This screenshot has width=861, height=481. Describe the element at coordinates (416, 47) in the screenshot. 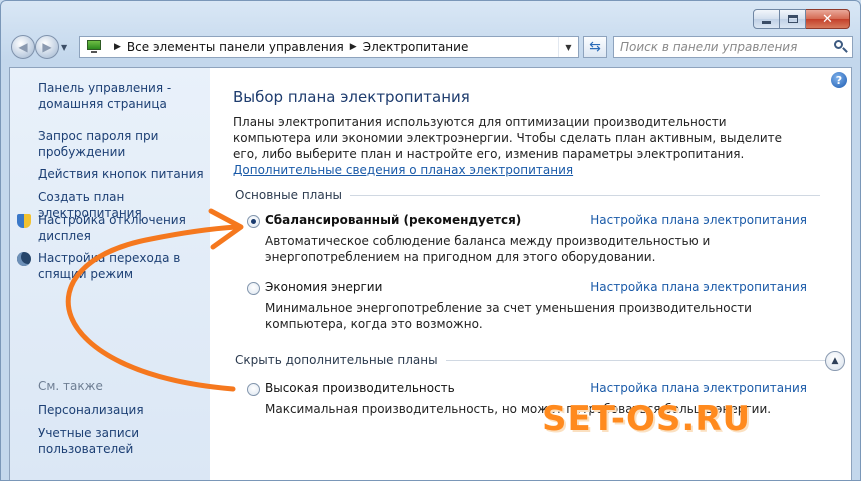

I see `breadcrumb-power-options: Электропитание` at that location.